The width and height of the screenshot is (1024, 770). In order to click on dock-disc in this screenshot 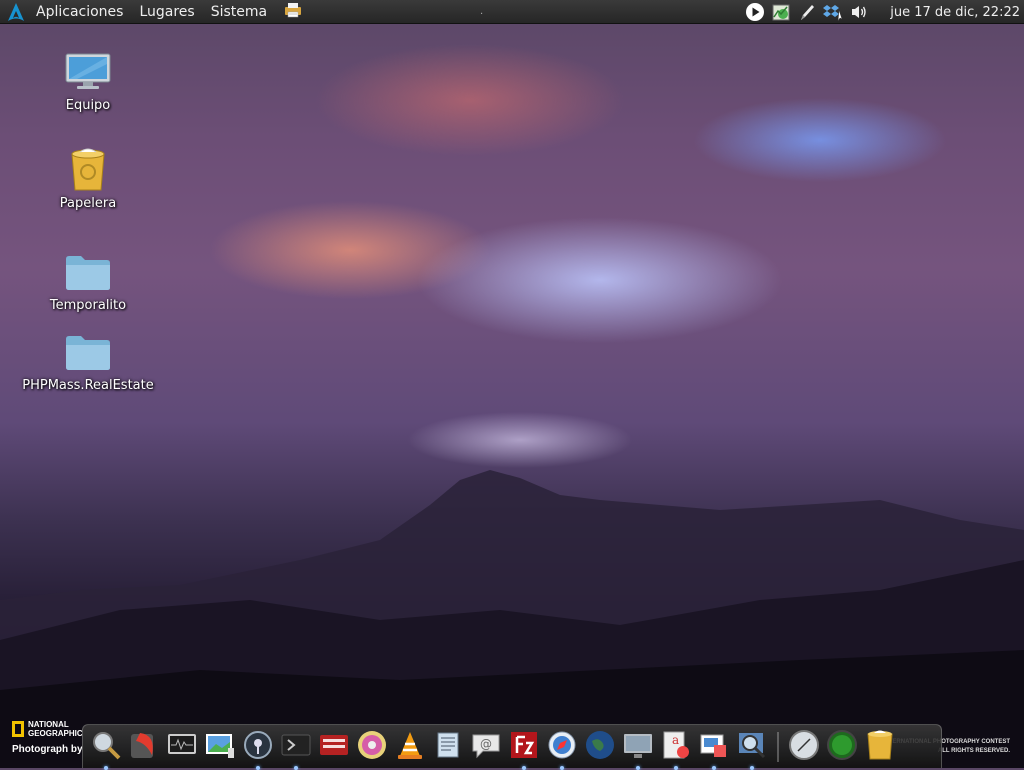, I will do `click(372, 747)`.